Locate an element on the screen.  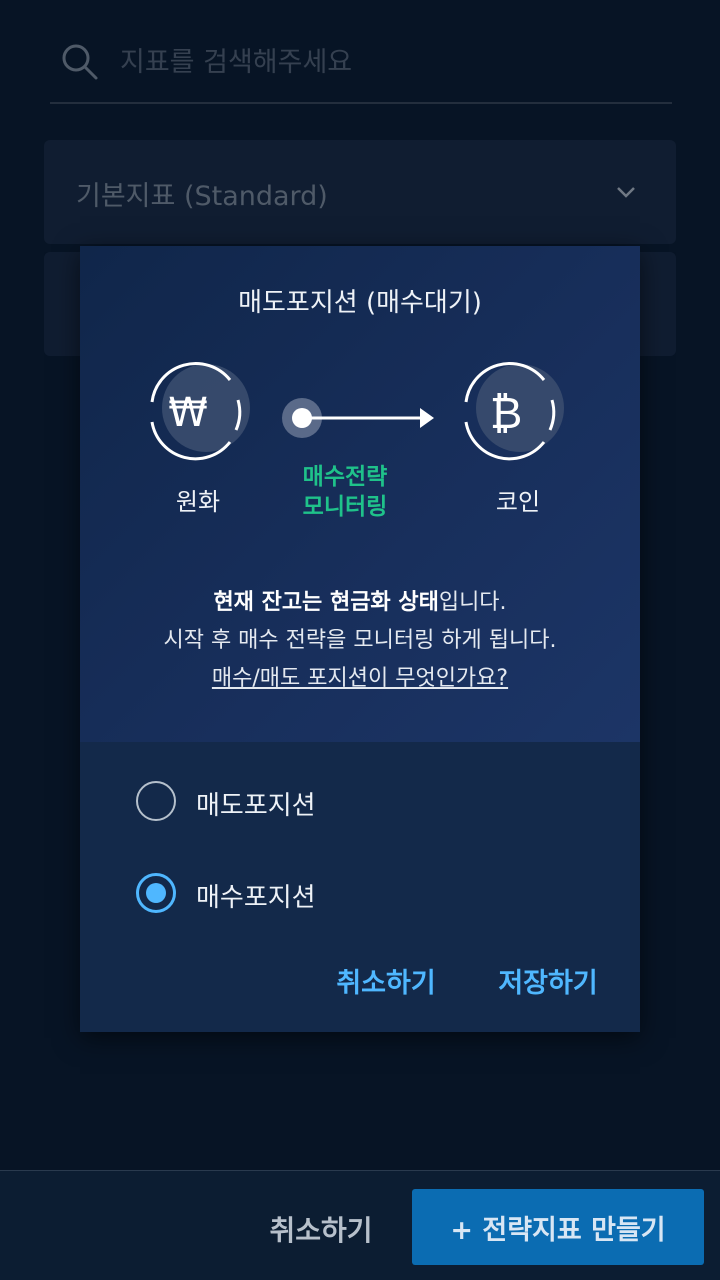
bitcoin-coin-icon: ₿ is located at coordinates (514, 411).